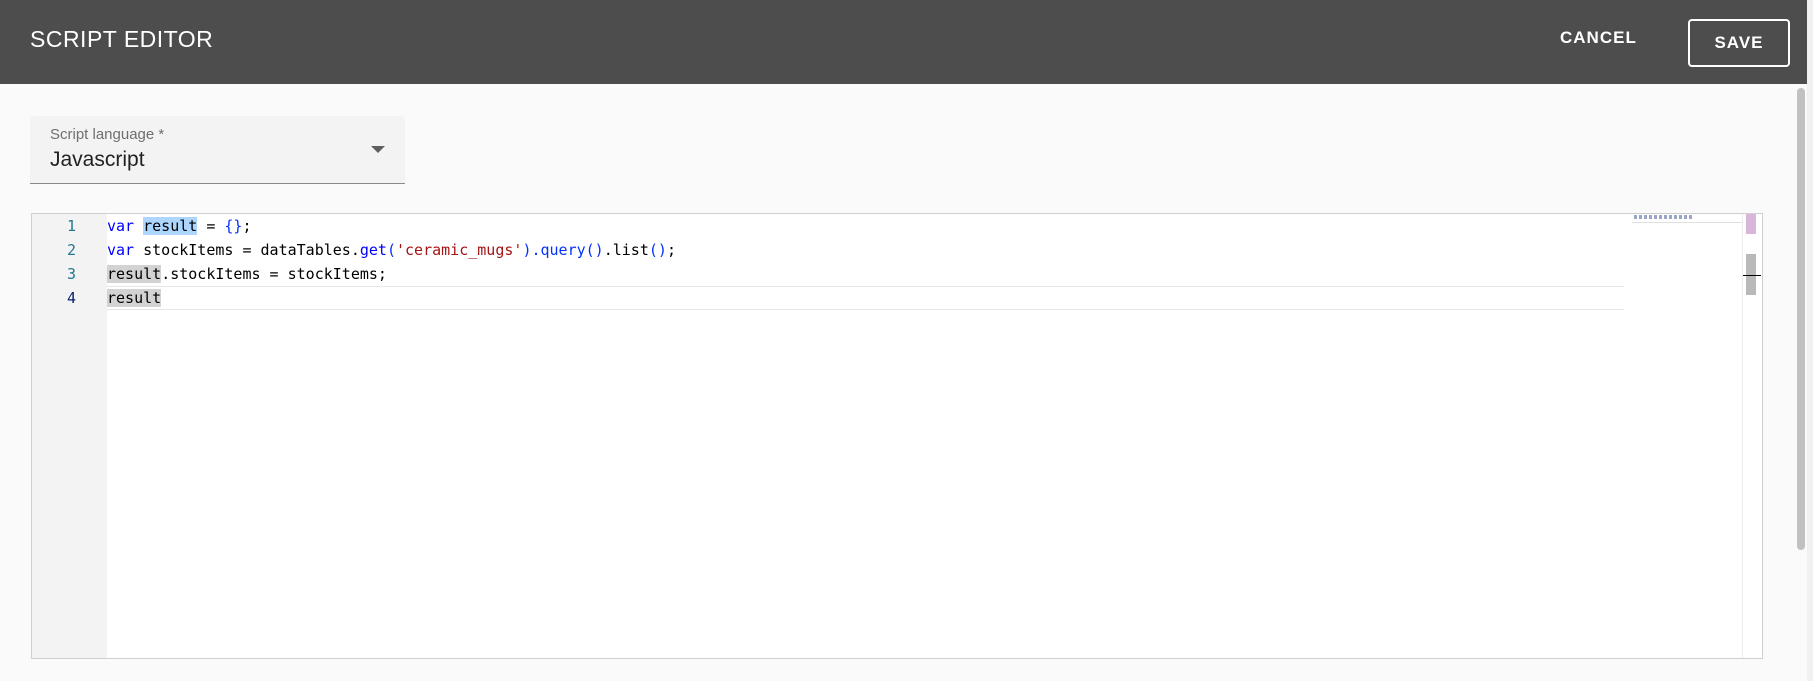 The height and width of the screenshot is (681, 1813). I want to click on code-token-selected: result, so click(170, 226).